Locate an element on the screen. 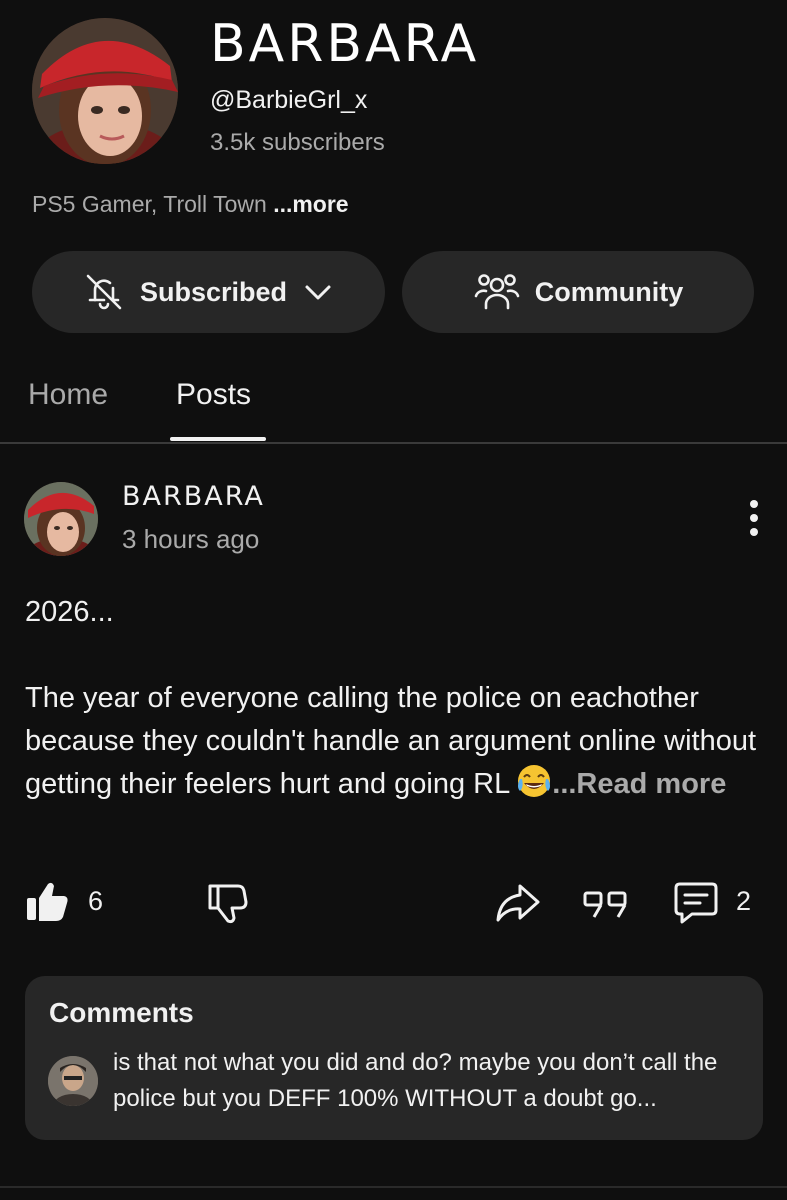 This screenshot has height=1200, width=787. bell-off-icon is located at coordinates (104, 292).